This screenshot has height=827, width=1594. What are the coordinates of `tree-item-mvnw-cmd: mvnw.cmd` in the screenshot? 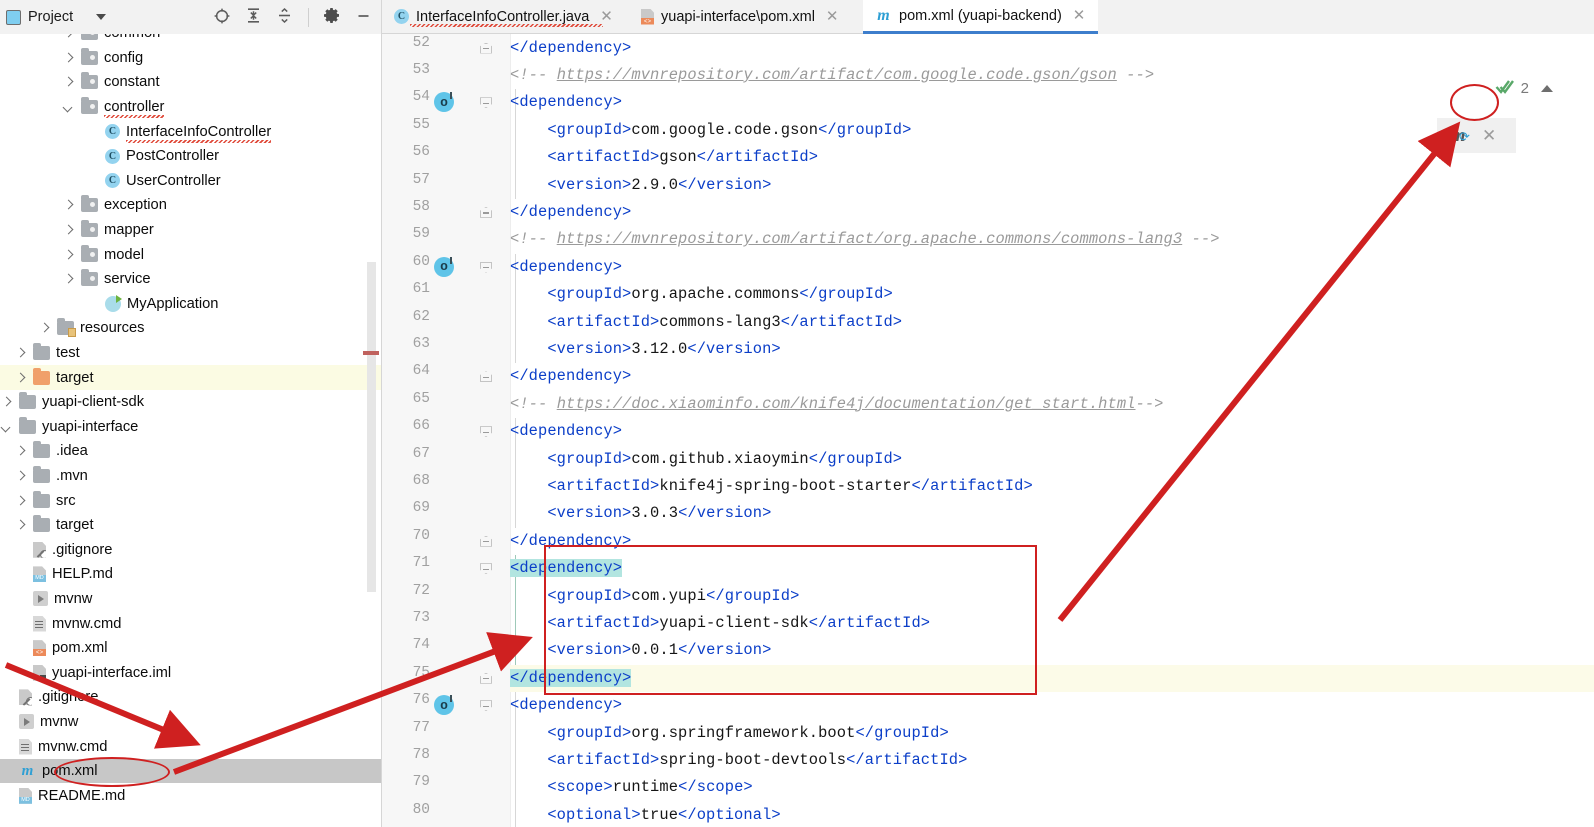 It's located at (190, 623).